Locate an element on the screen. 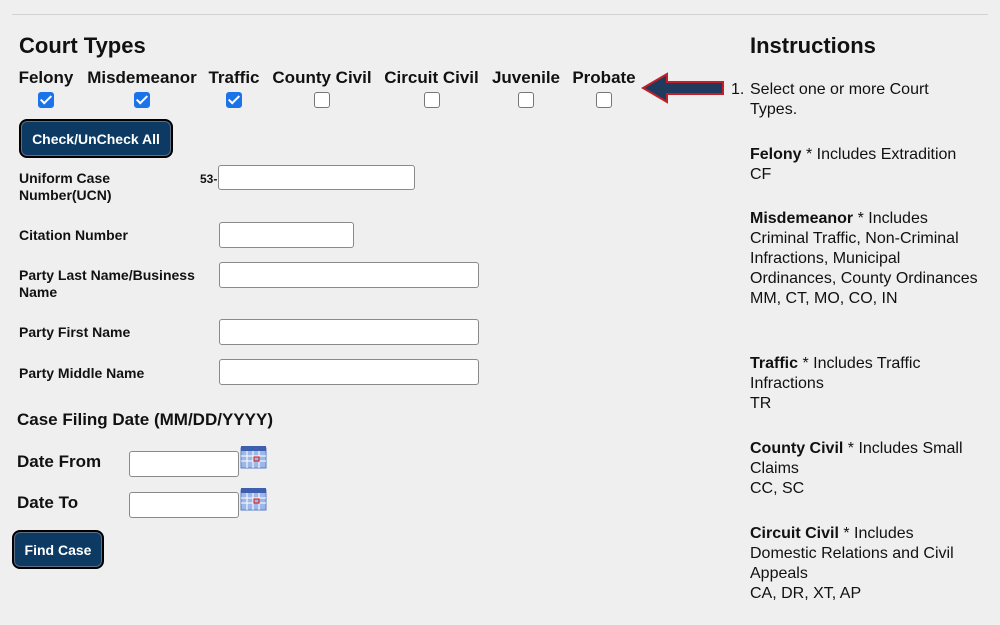  court-type-label: Circuit Civil is located at coordinates (431, 77).